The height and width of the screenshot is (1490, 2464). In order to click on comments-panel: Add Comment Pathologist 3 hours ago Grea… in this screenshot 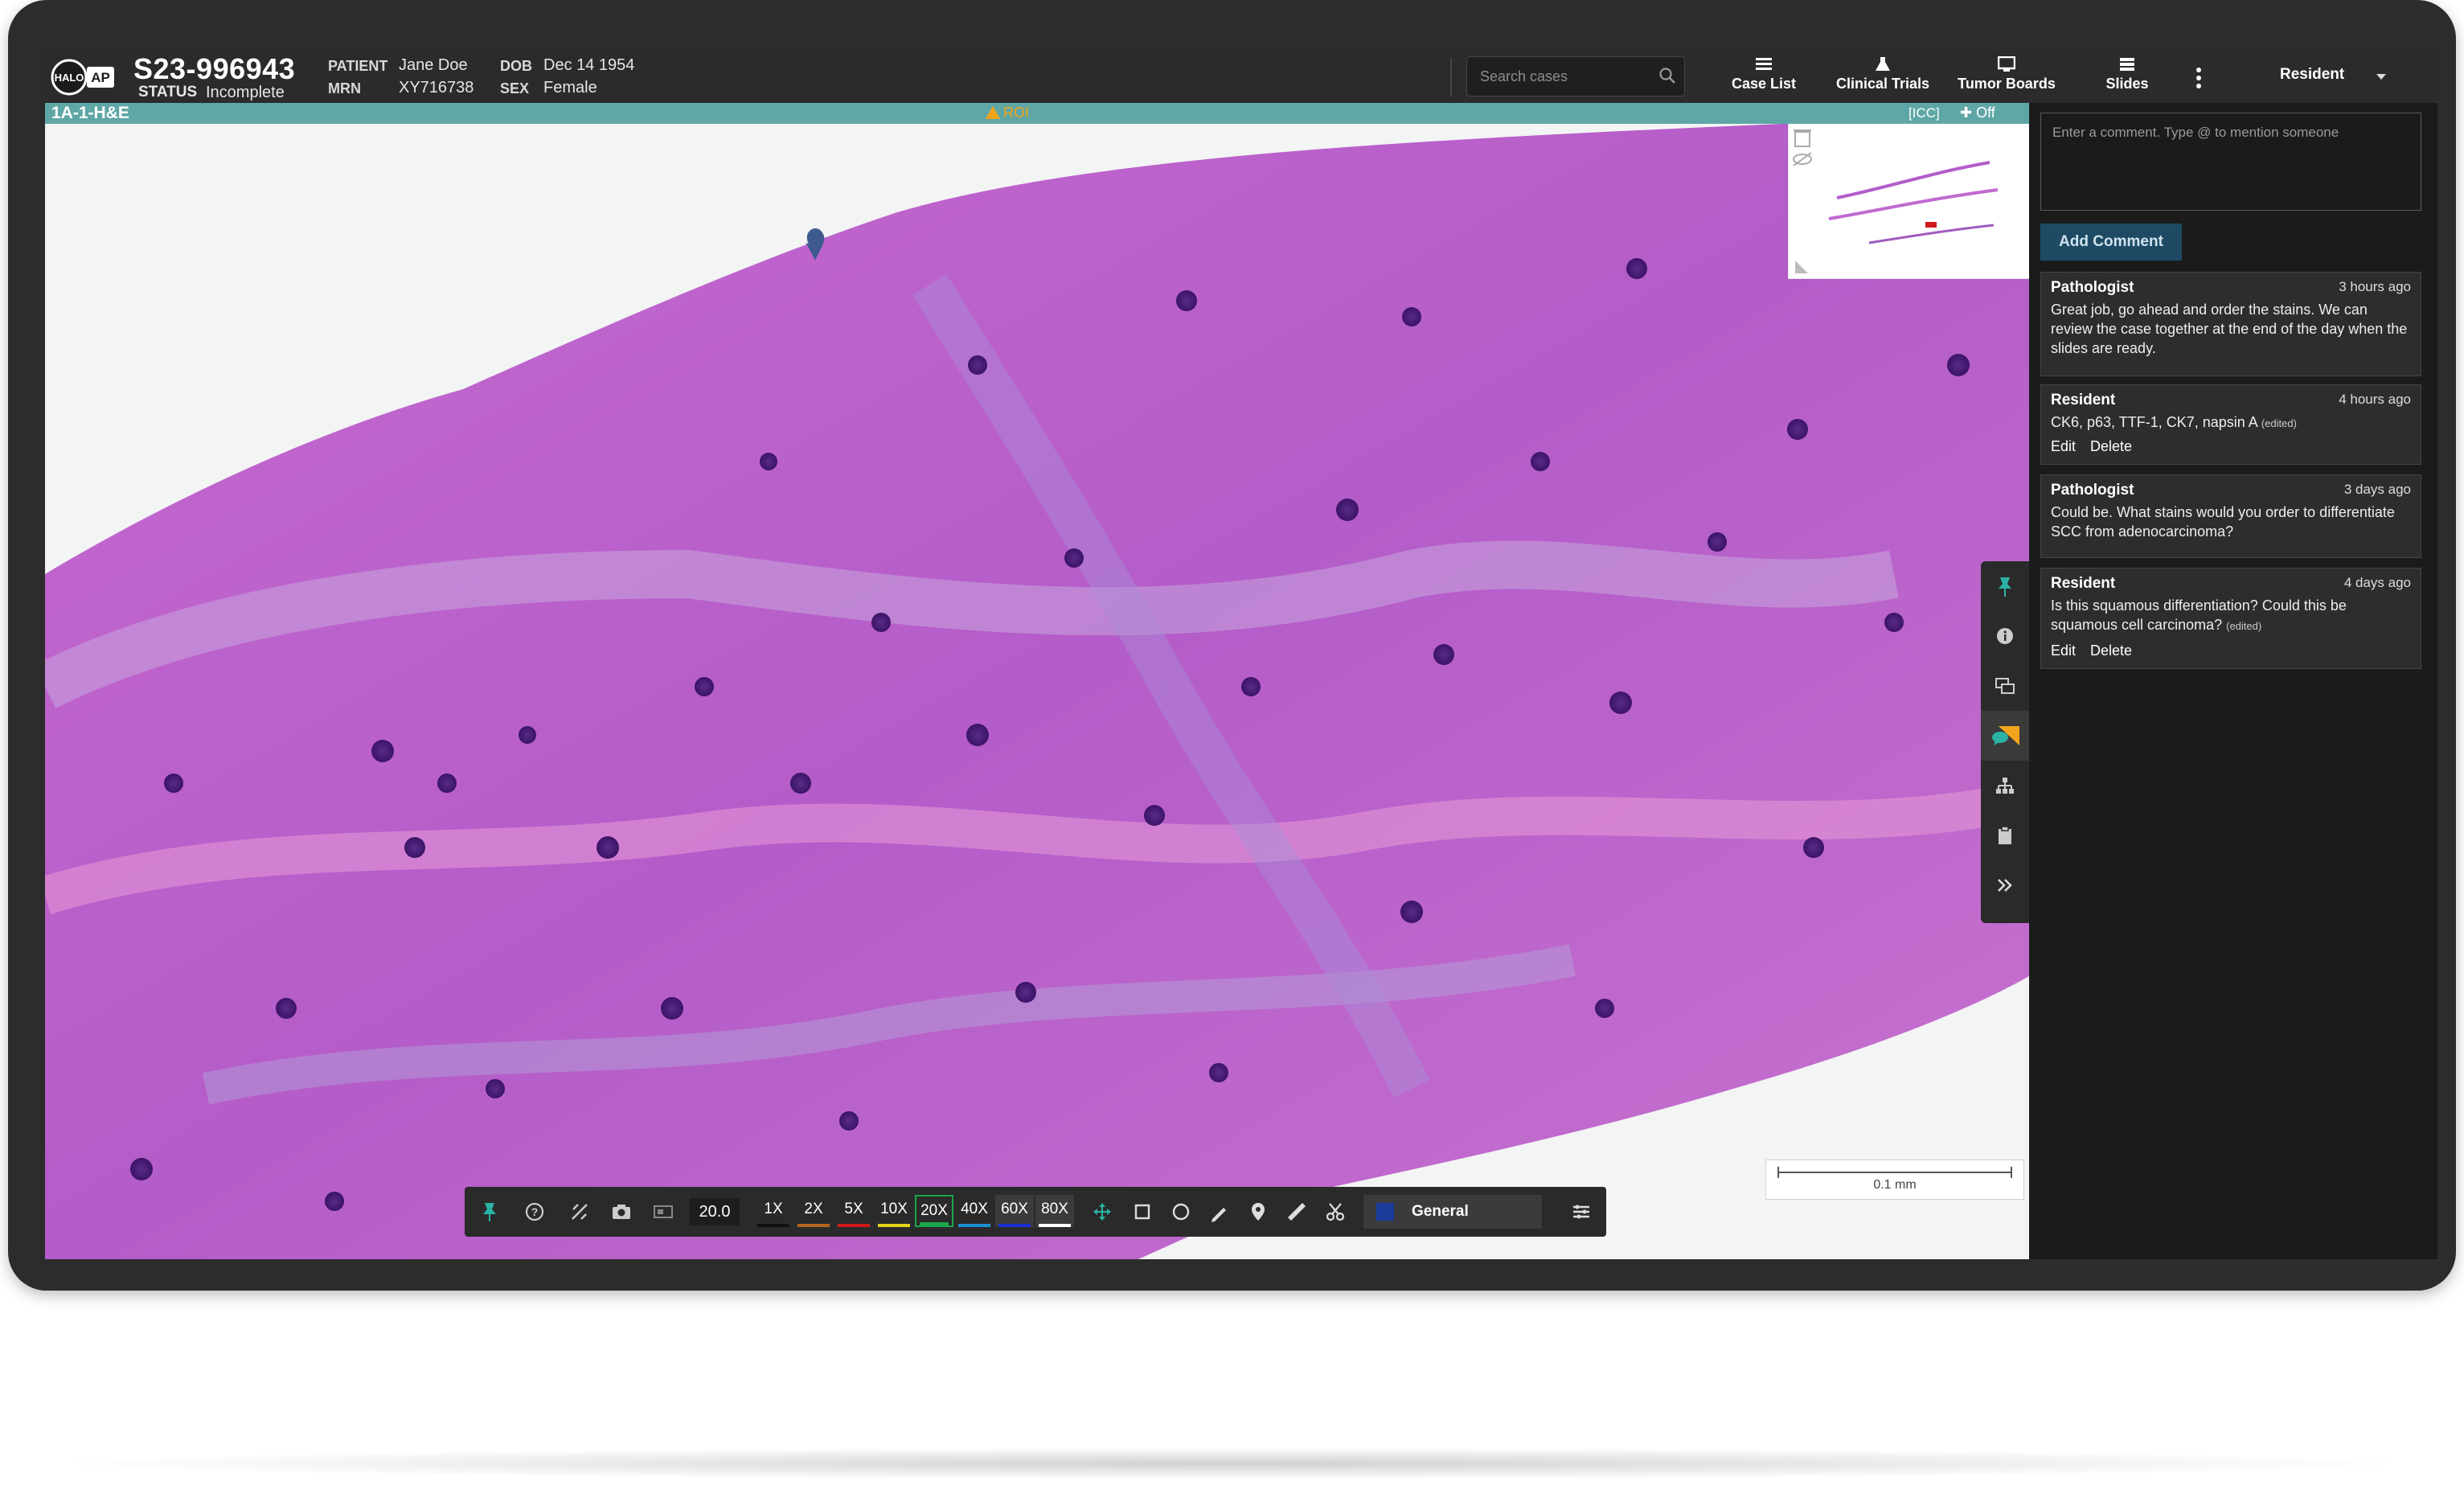, I will do `click(2233, 681)`.